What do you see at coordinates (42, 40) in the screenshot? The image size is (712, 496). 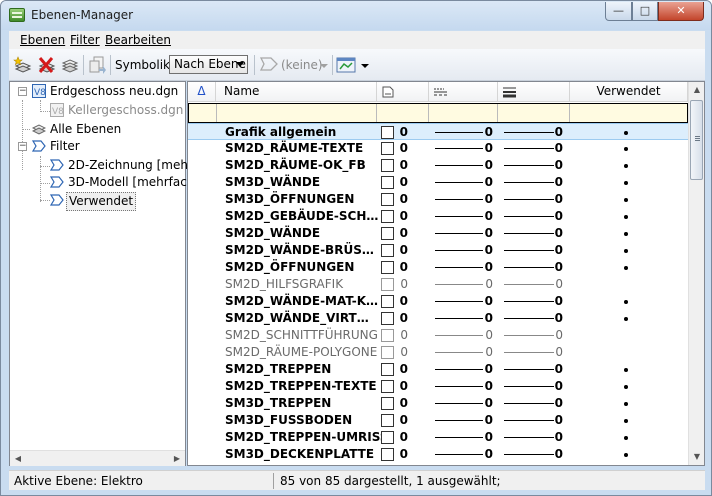 I see `menu-ebenen: Ebenen` at bounding box center [42, 40].